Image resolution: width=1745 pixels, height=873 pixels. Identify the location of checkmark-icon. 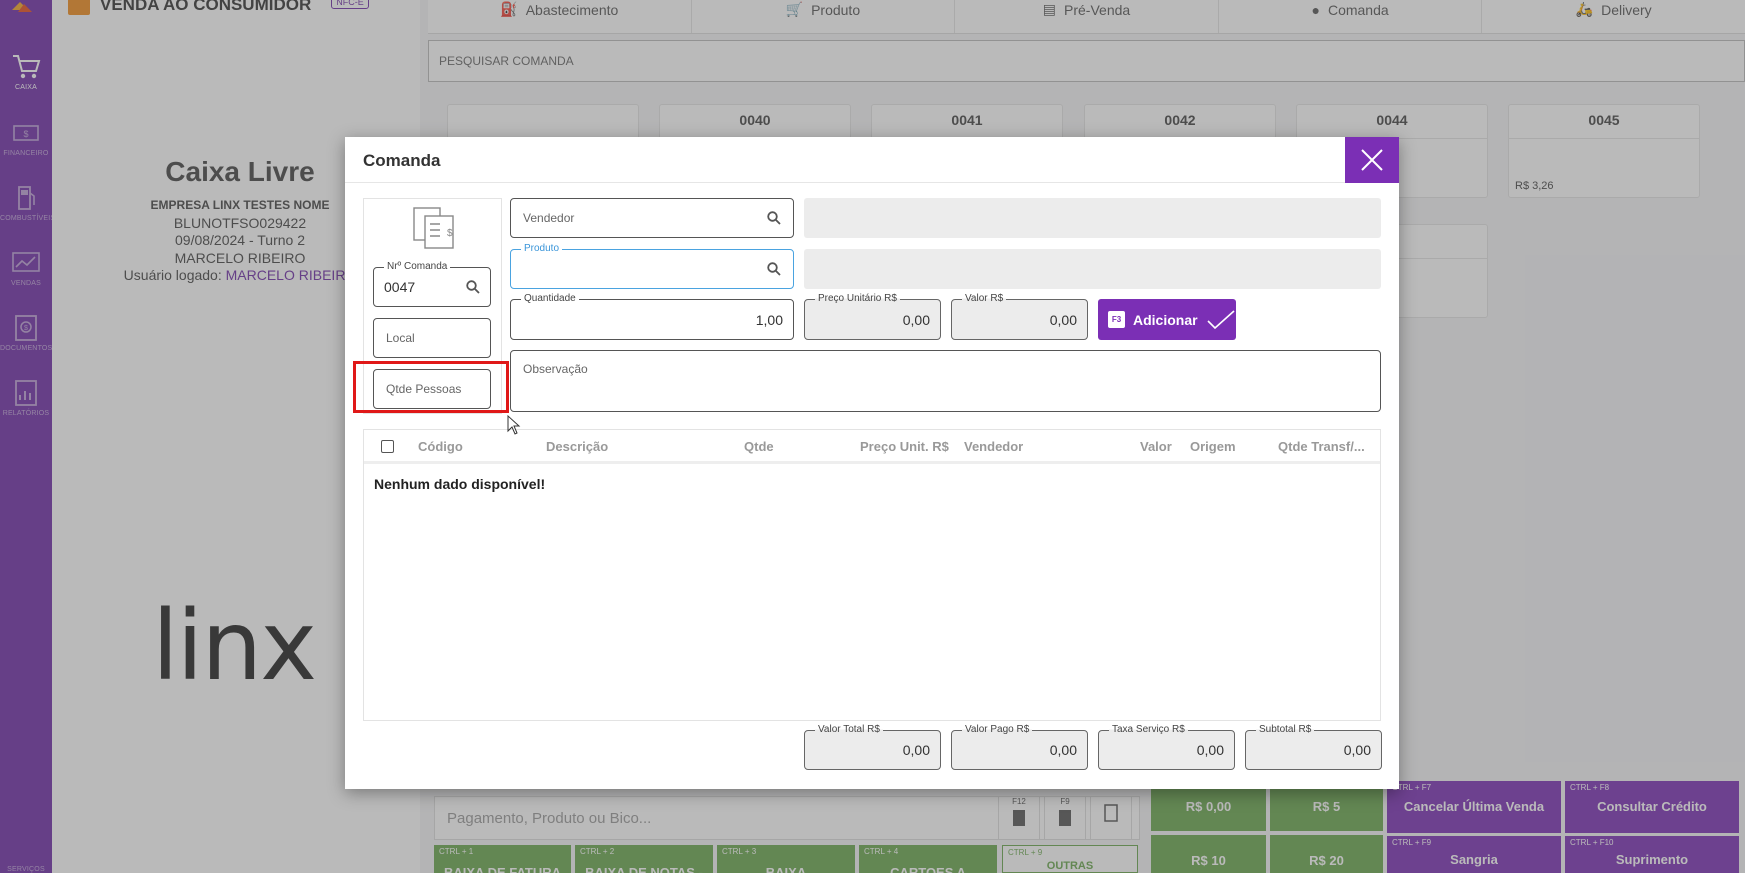
(1221, 319).